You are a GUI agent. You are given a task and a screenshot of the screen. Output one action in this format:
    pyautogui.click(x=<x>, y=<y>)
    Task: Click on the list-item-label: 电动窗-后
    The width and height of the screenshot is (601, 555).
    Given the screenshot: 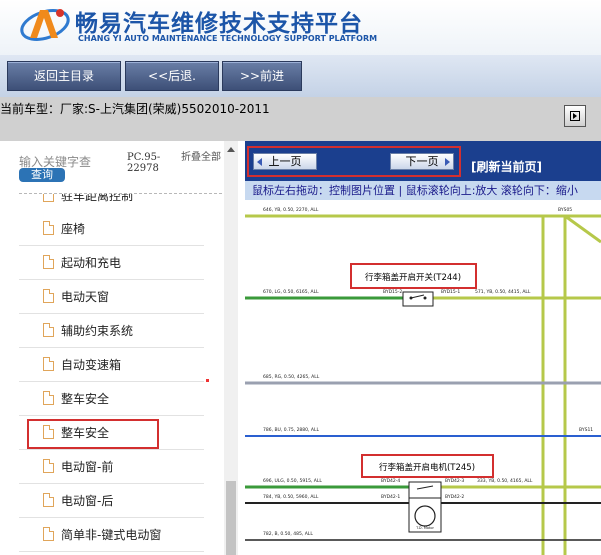 What is the action you would take?
    pyautogui.click(x=87, y=501)
    